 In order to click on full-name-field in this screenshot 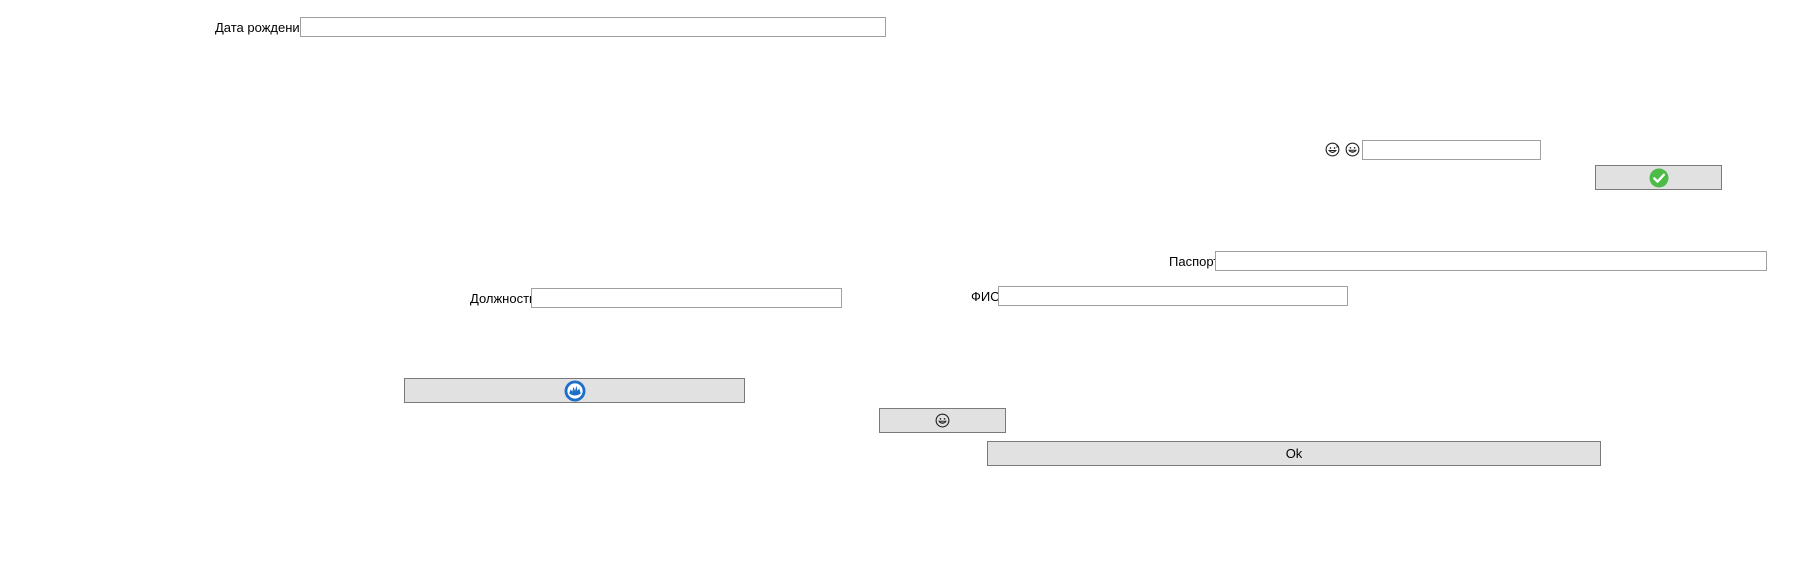, I will do `click(1173, 296)`.